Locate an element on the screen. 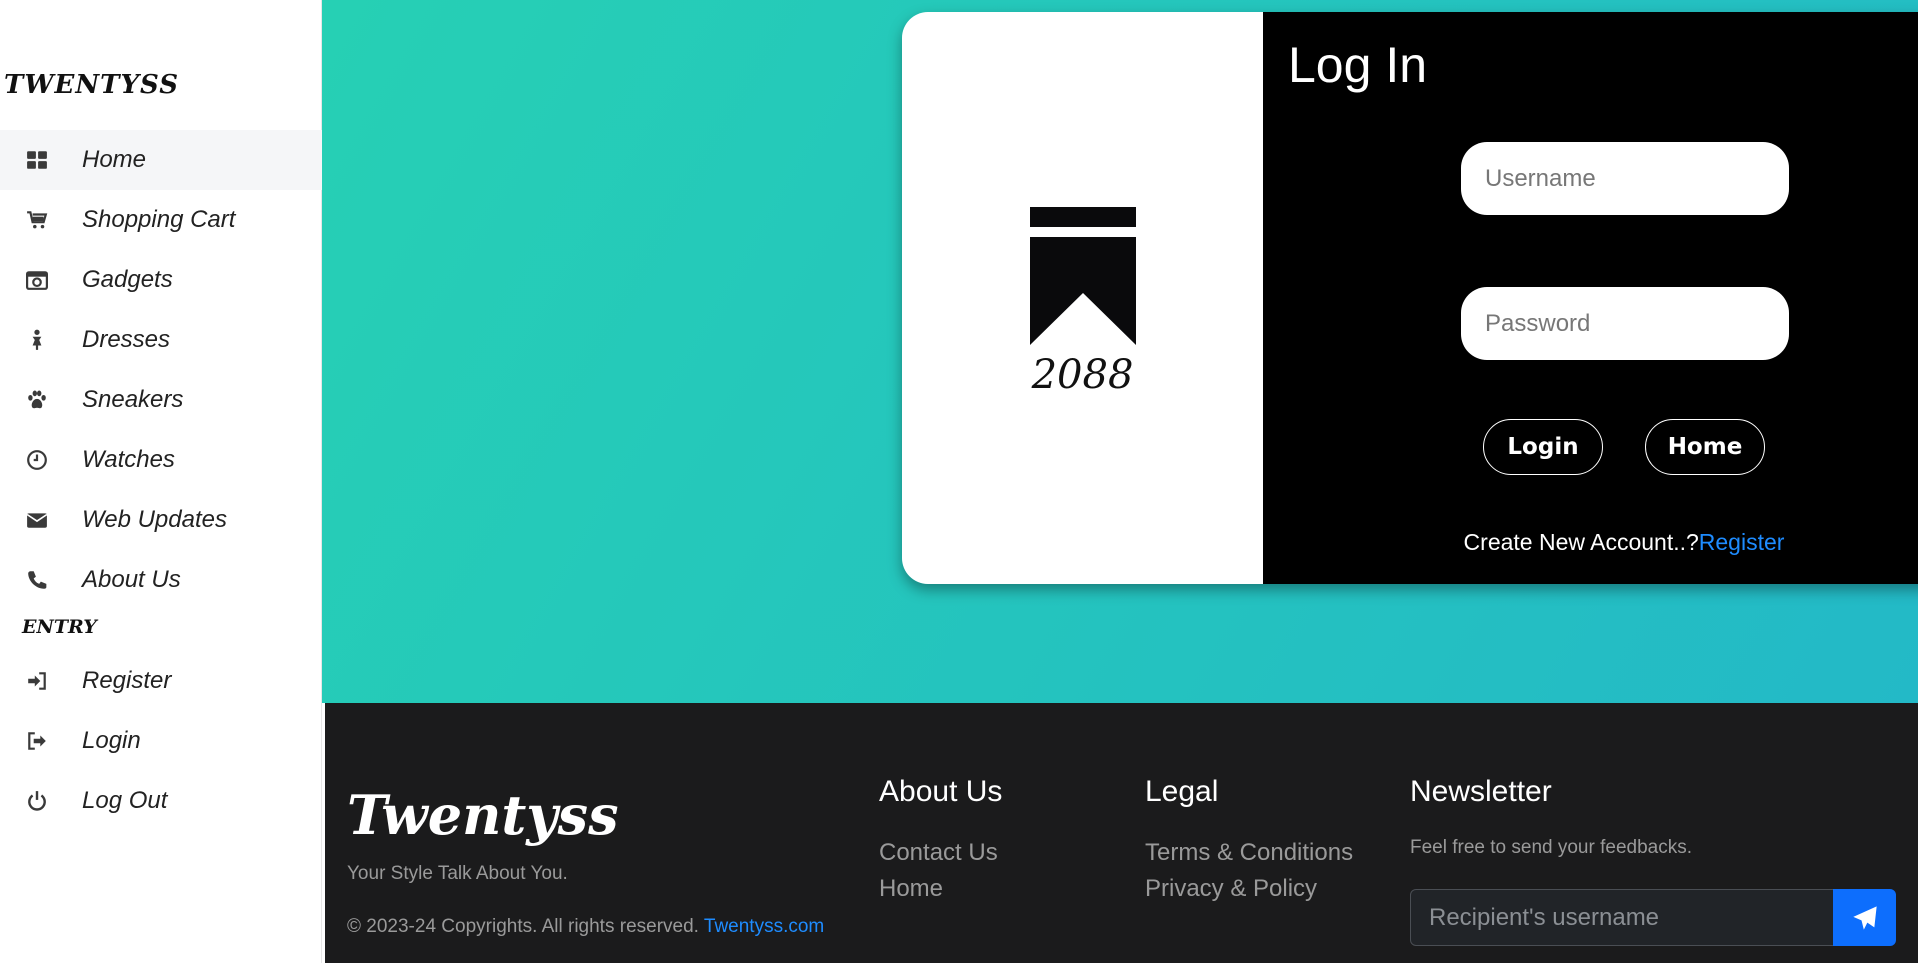 Image resolution: width=1918 pixels, height=963 pixels. phone-icon is located at coordinates (37, 580).